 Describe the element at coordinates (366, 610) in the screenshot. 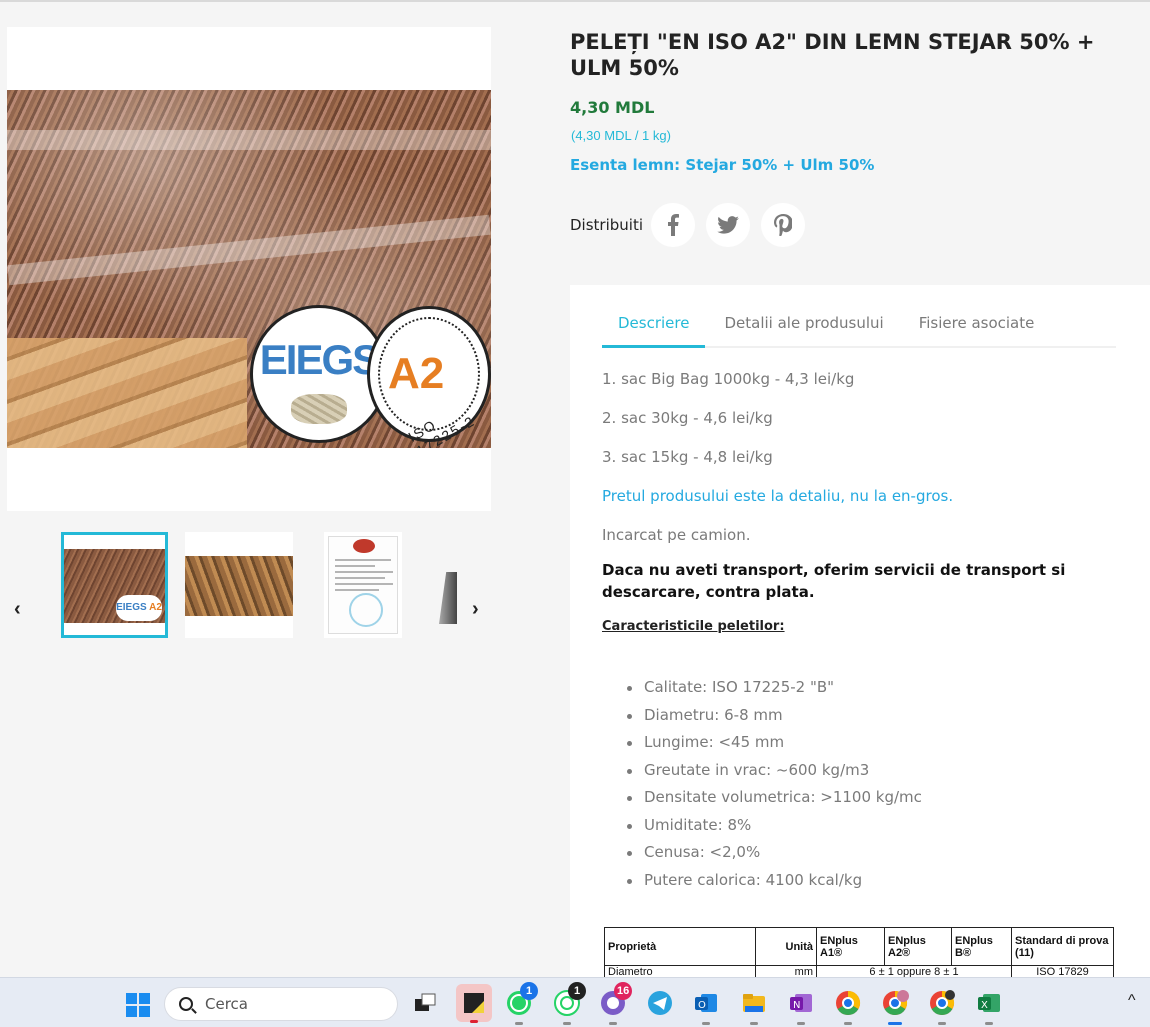

I see `certificate-stamp` at that location.